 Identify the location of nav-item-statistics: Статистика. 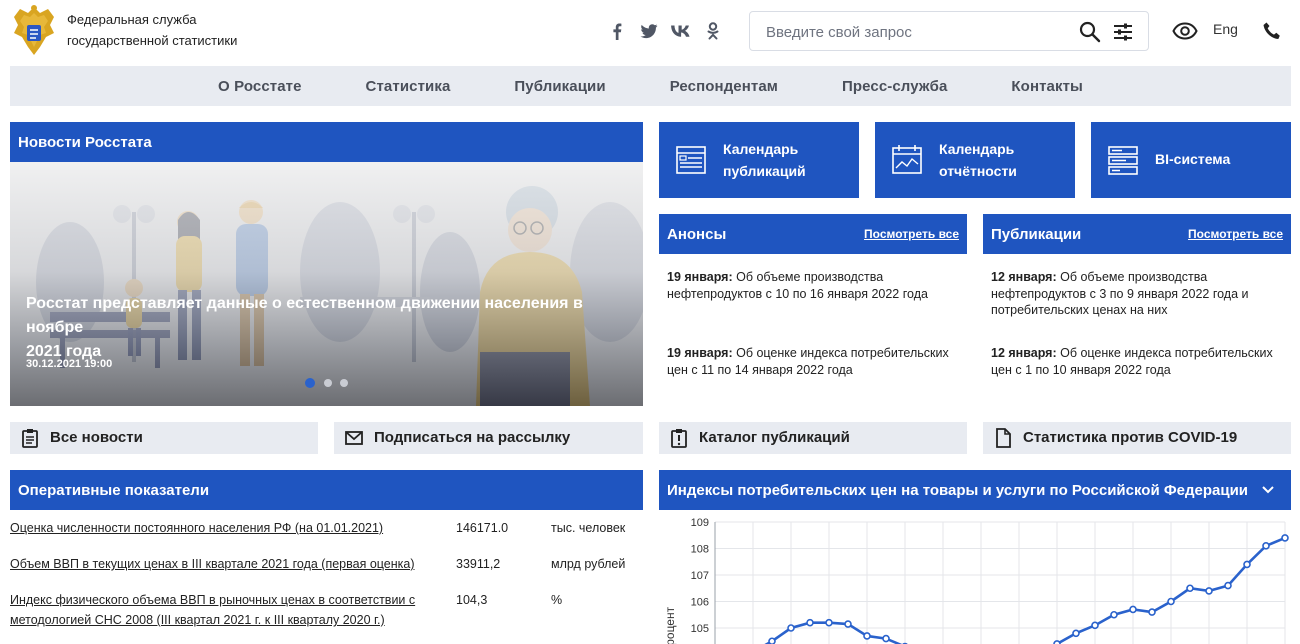
(408, 86).